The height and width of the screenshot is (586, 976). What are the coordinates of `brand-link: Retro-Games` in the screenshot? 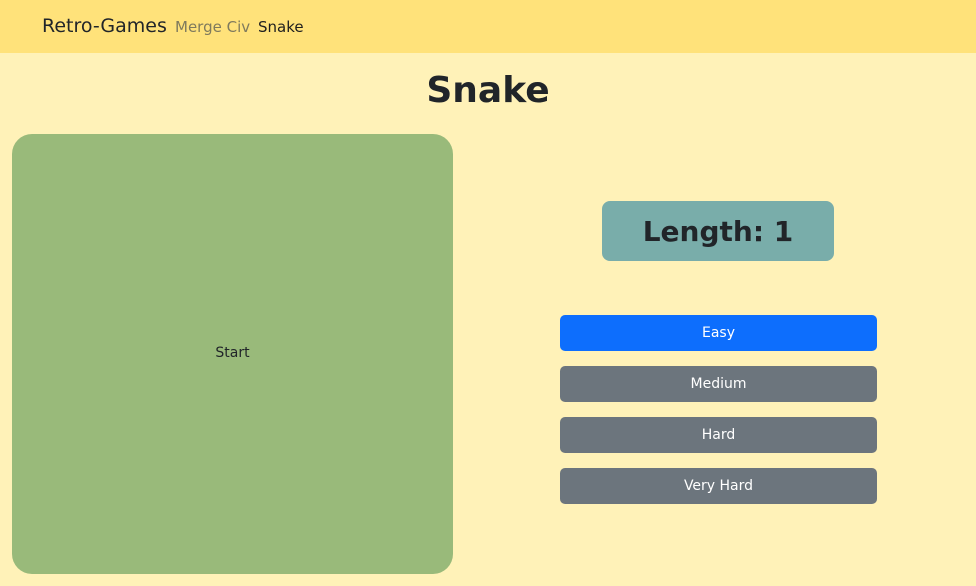 It's located at (104, 26).